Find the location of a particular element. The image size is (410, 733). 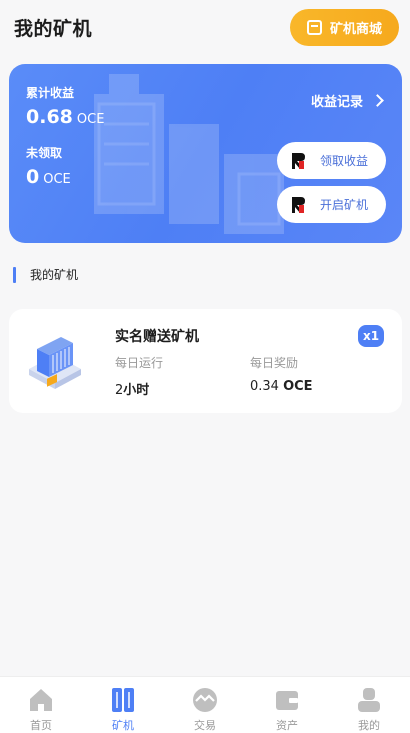

home-icon is located at coordinates (41, 700).